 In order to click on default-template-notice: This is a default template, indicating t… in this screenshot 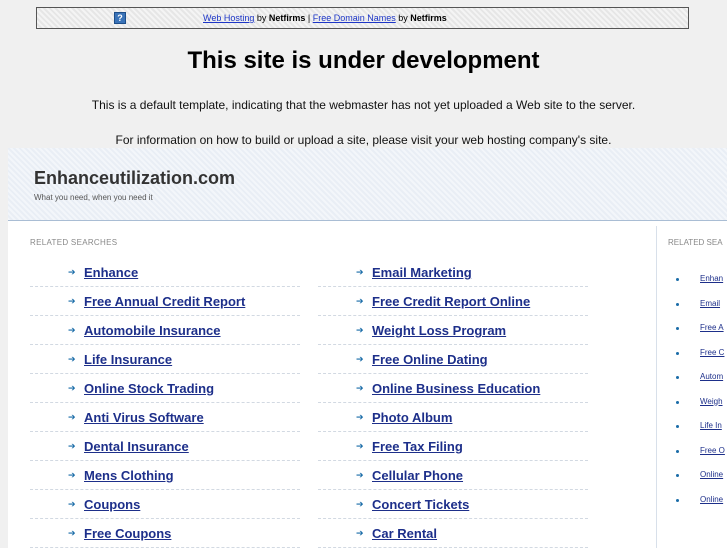, I will do `click(363, 105)`.